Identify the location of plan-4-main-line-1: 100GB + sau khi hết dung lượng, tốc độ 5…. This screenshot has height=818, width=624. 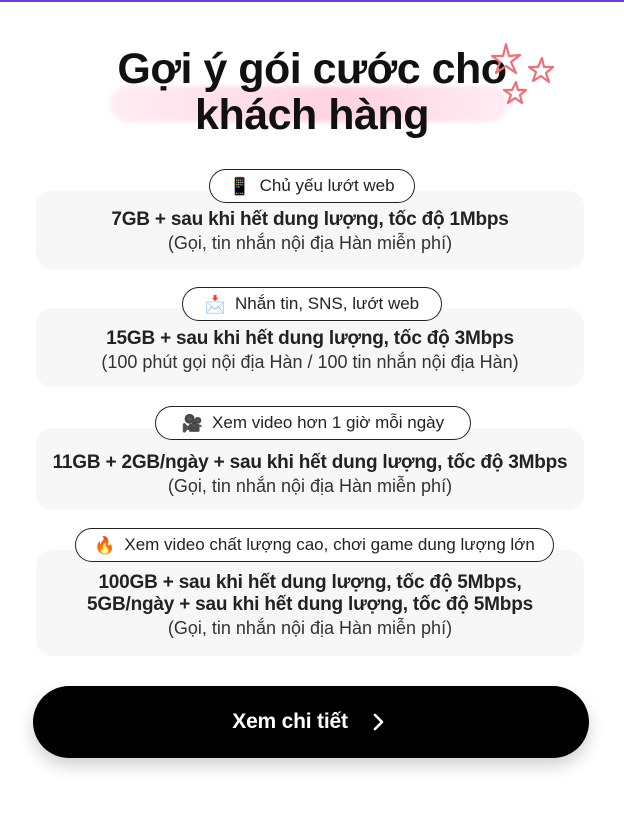
(310, 582).